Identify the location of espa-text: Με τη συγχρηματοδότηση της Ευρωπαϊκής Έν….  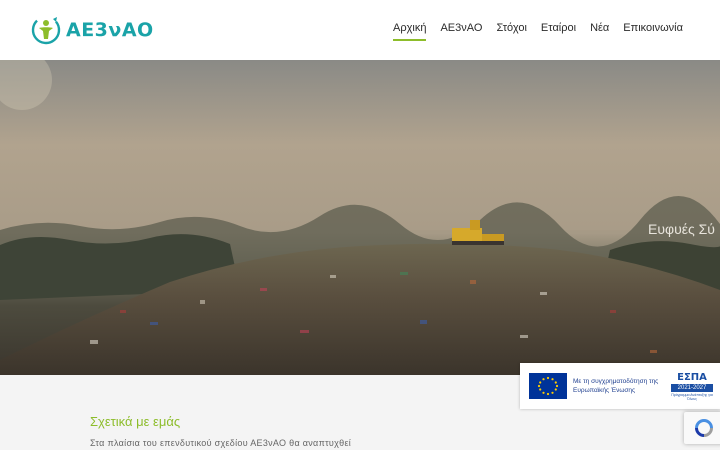
(616, 386).